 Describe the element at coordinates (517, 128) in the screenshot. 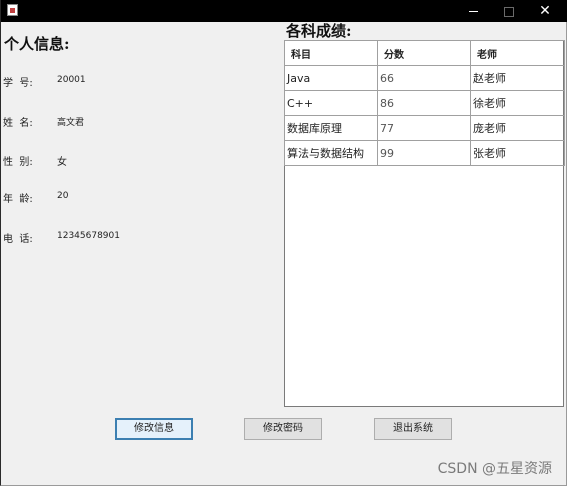

I see `teacher-cell: 庞老师` at that location.